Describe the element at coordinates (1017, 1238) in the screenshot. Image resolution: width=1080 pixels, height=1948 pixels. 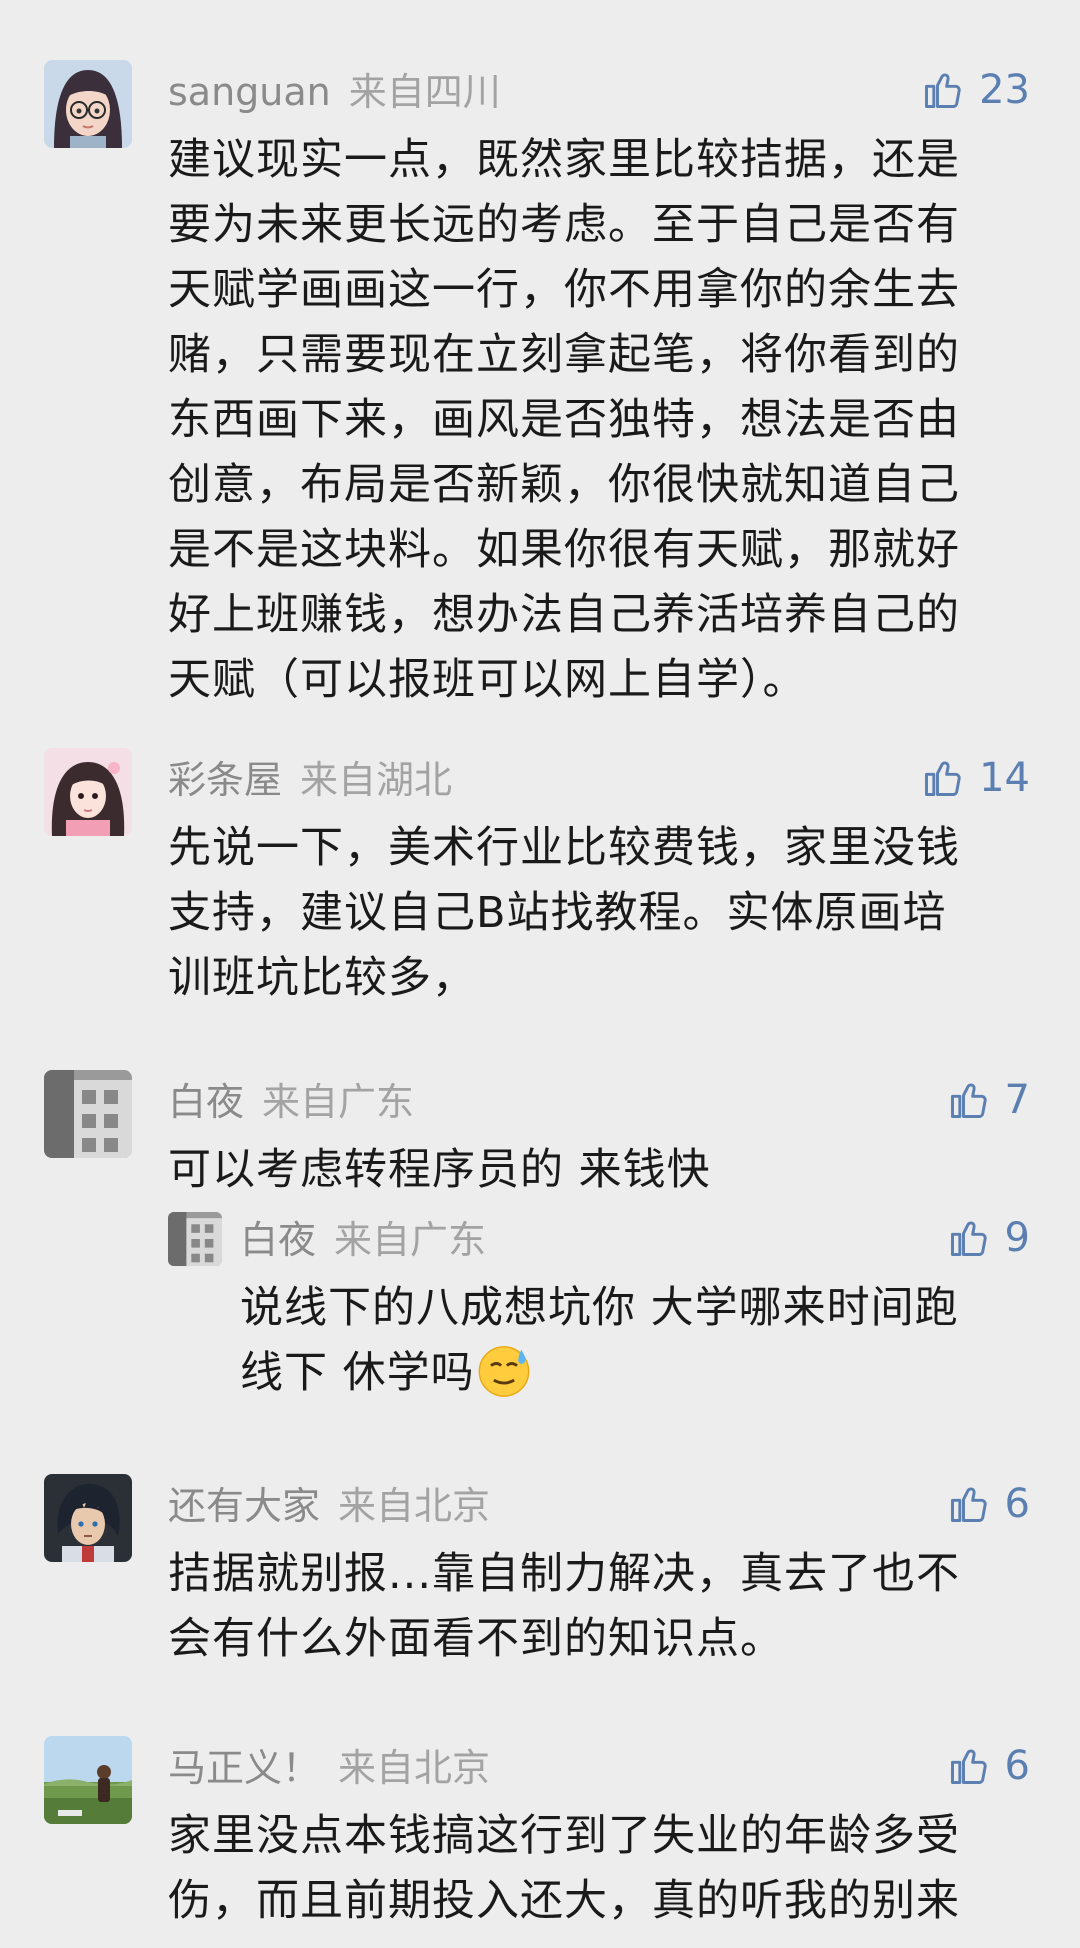
I see `like-count: 9` at that location.